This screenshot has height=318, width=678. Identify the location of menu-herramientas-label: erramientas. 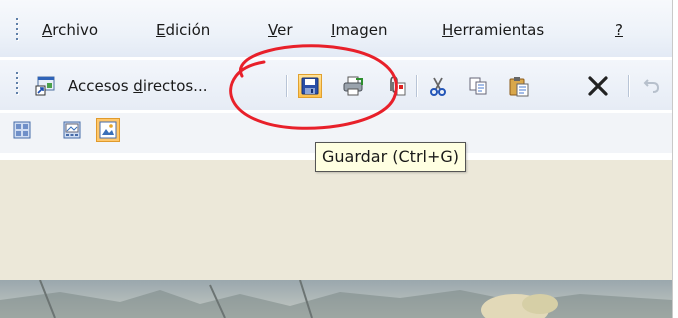
(499, 30).